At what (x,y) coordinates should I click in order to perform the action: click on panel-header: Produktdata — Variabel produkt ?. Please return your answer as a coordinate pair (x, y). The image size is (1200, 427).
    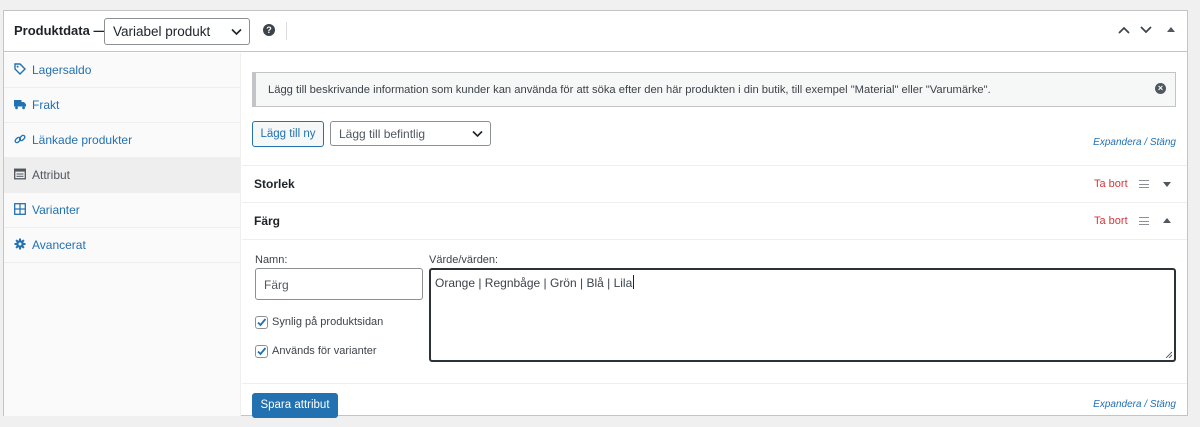
    Looking at the image, I should click on (595, 31).